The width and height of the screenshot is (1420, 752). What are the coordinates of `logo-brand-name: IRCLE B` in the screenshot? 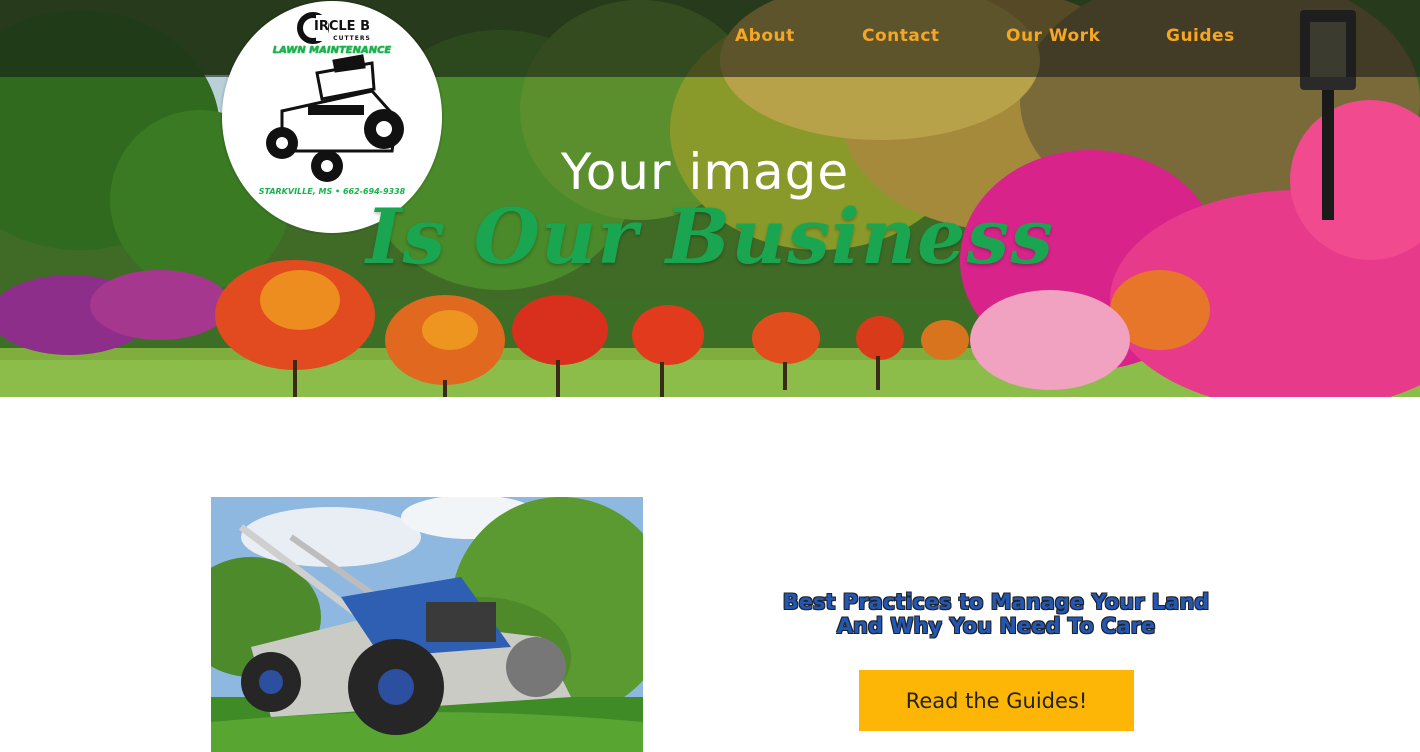 It's located at (342, 26).